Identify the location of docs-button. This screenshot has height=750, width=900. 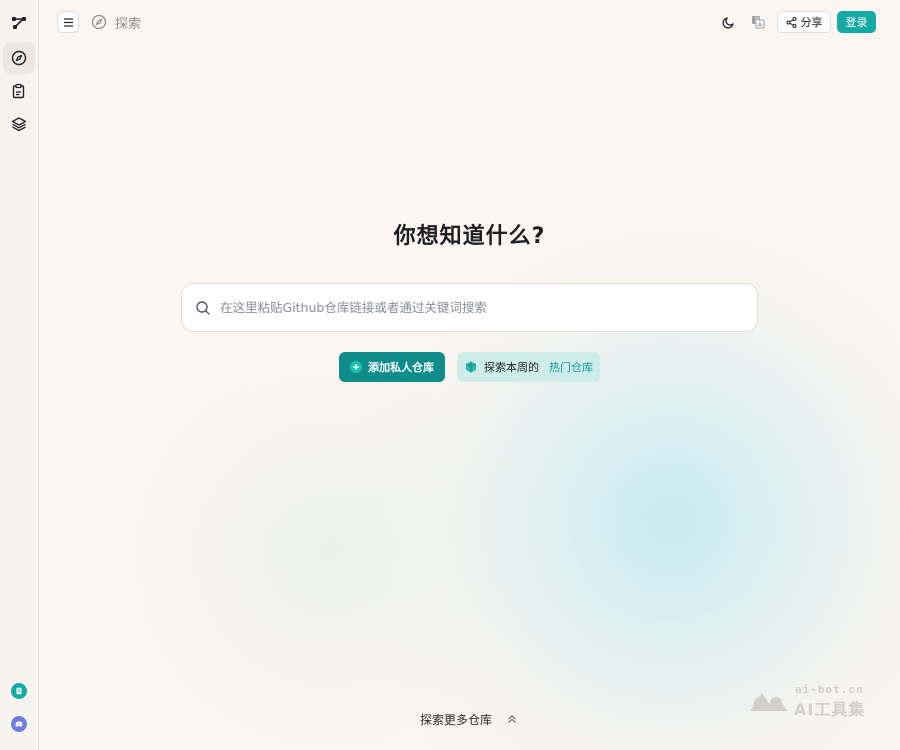
(19, 691).